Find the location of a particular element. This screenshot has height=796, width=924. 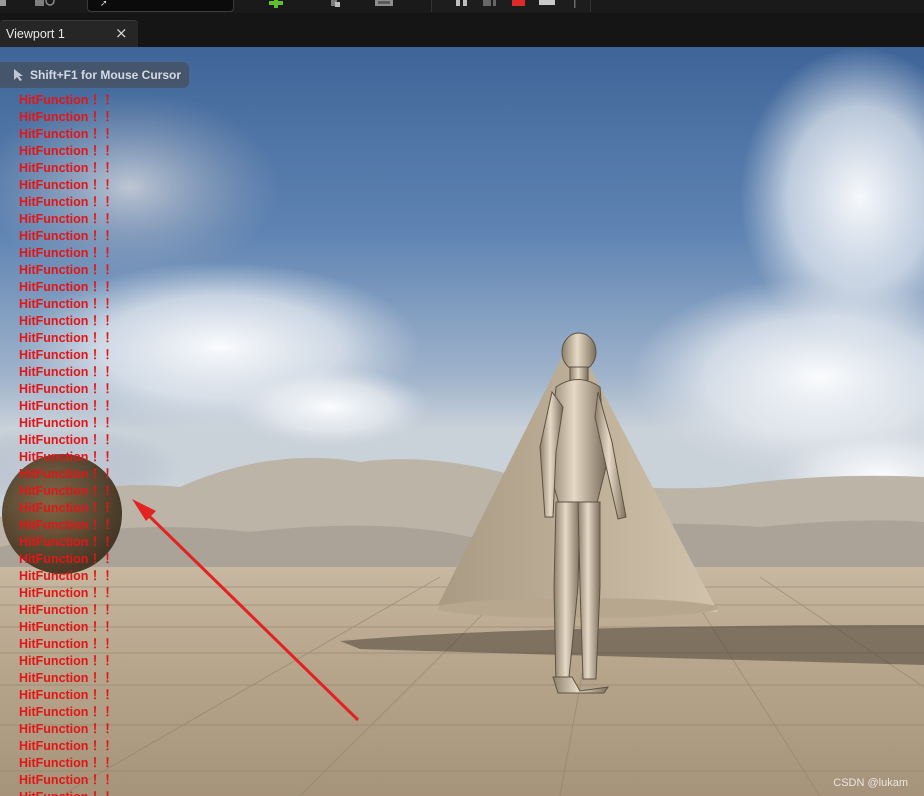

tab-viewport-1: Viewport 1 × is located at coordinates (69, 33).